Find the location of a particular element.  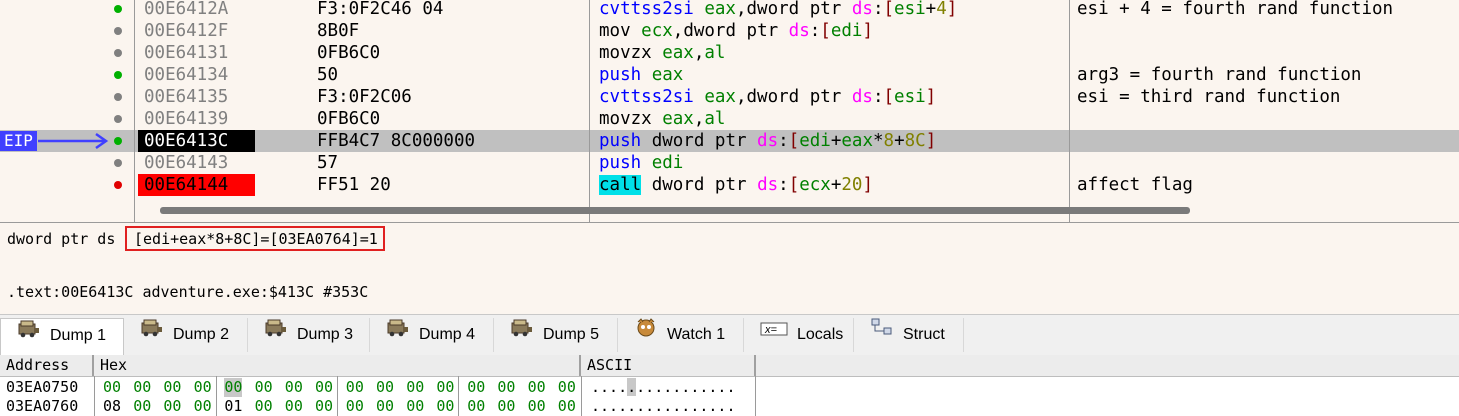

tab-label: Dump 2 is located at coordinates (201, 335).